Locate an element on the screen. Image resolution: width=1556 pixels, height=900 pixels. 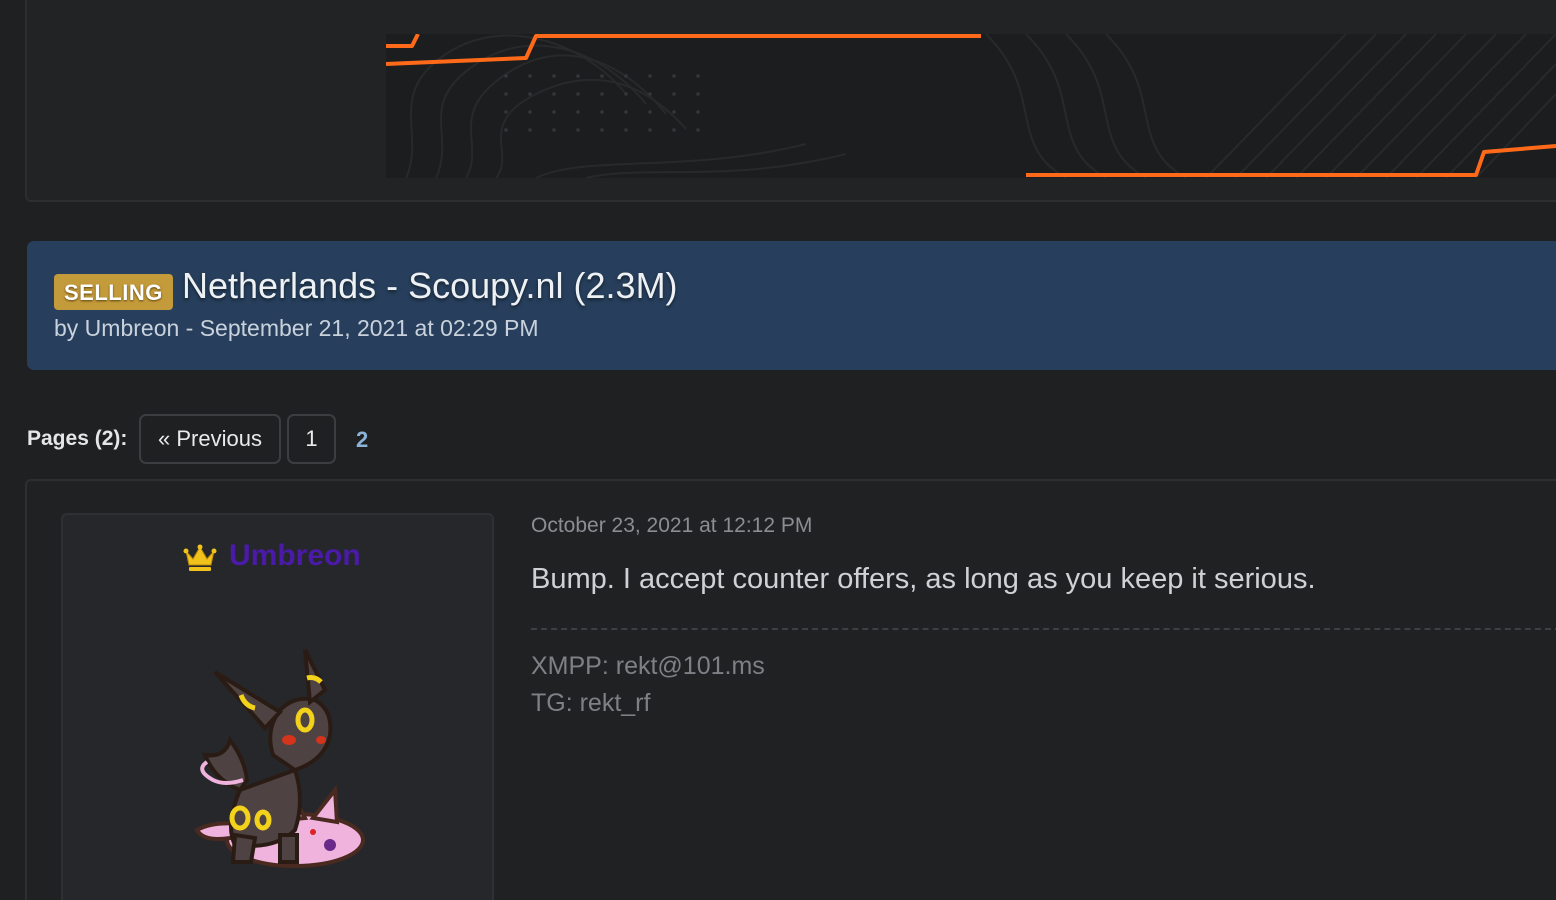
thread-title: Netherlands - Scoupy.nl (2.3M) is located at coordinates (430, 285).